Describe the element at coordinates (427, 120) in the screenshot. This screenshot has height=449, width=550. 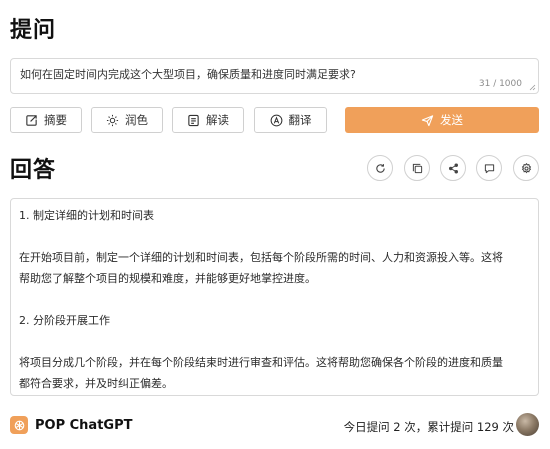
I see `send-icon` at that location.